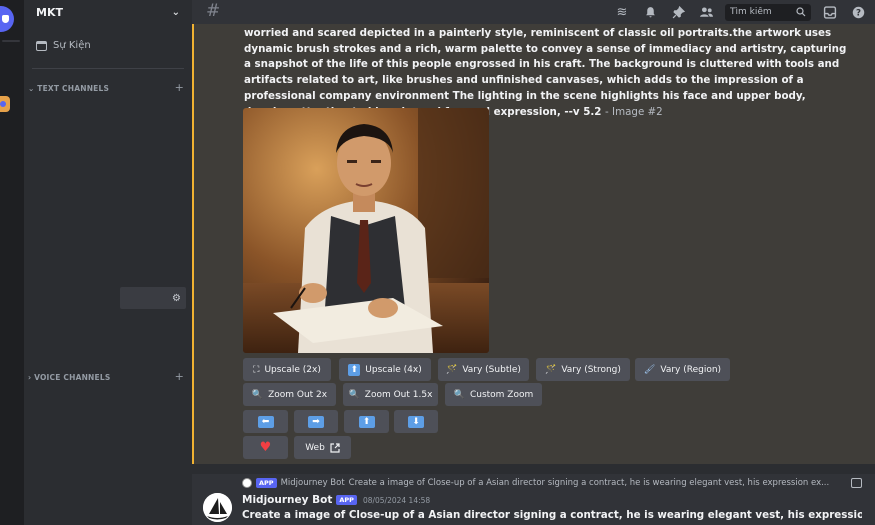 This screenshot has height=525, width=875. I want to click on inbox-icon, so click(830, 12).